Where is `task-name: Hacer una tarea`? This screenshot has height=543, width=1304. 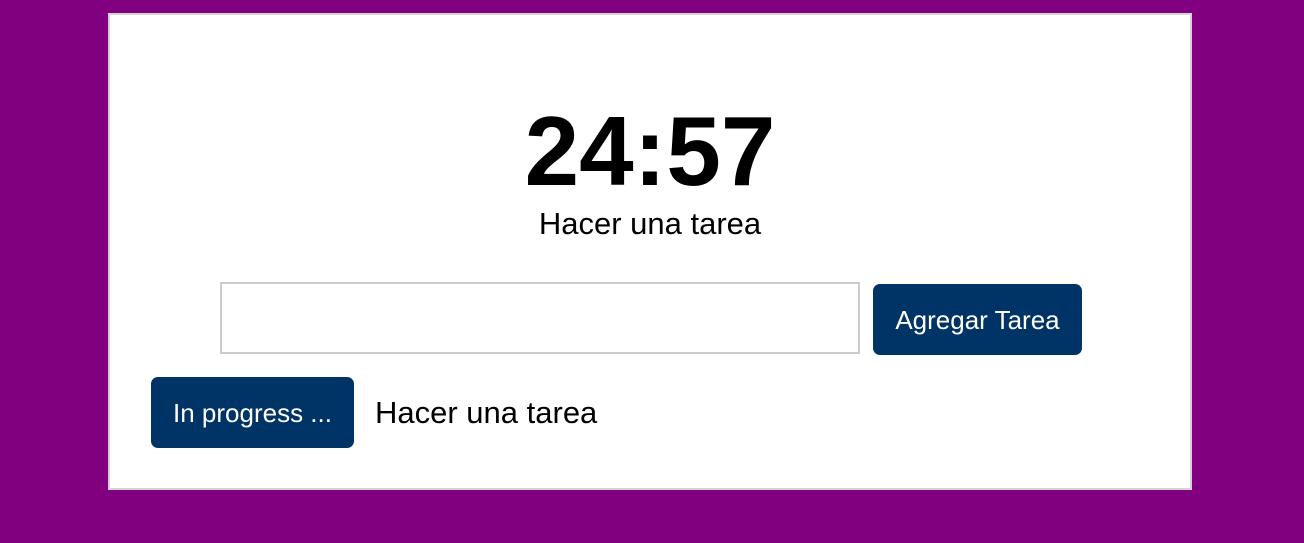 task-name: Hacer una tarea is located at coordinates (486, 412).